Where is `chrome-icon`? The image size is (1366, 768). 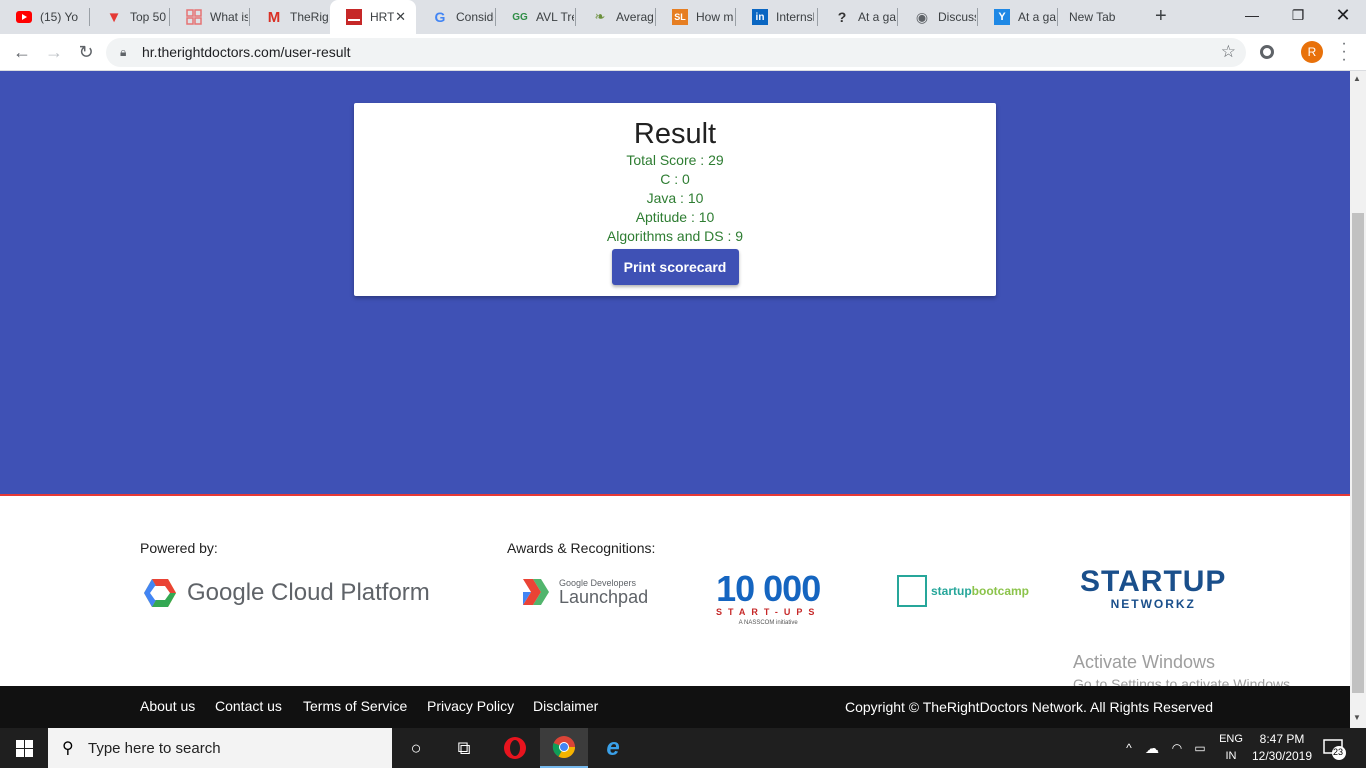 chrome-icon is located at coordinates (564, 748).